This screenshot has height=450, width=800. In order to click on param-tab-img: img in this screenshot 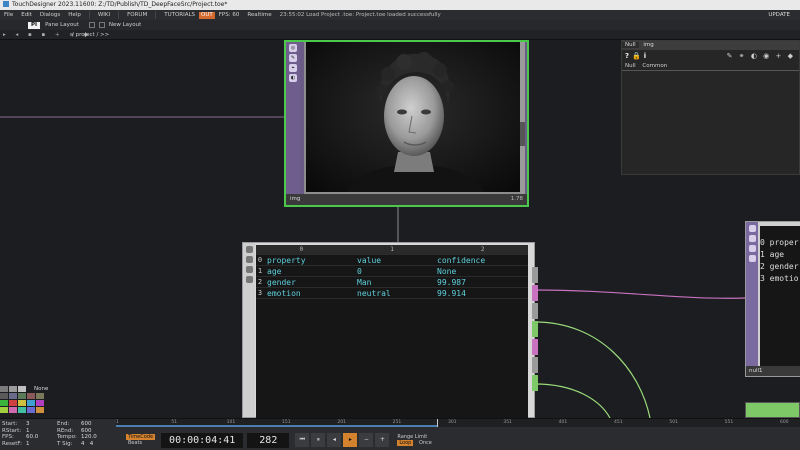, I will do `click(648, 45)`.